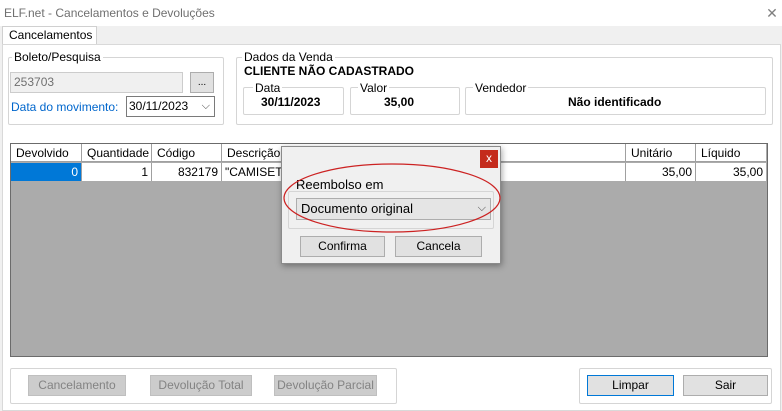 This screenshot has height=411, width=782. Describe the element at coordinates (46, 153) in the screenshot. I see `col-header-devolvido: Devolvido` at that location.